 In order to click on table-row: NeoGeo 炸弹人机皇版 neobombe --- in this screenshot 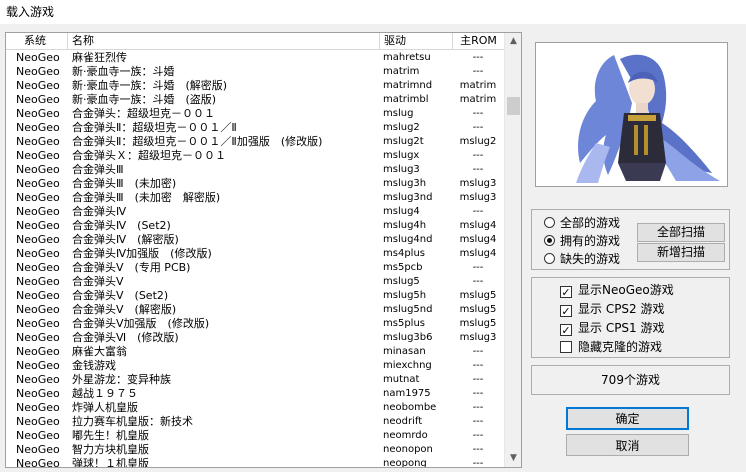, I will do `click(255, 408)`.